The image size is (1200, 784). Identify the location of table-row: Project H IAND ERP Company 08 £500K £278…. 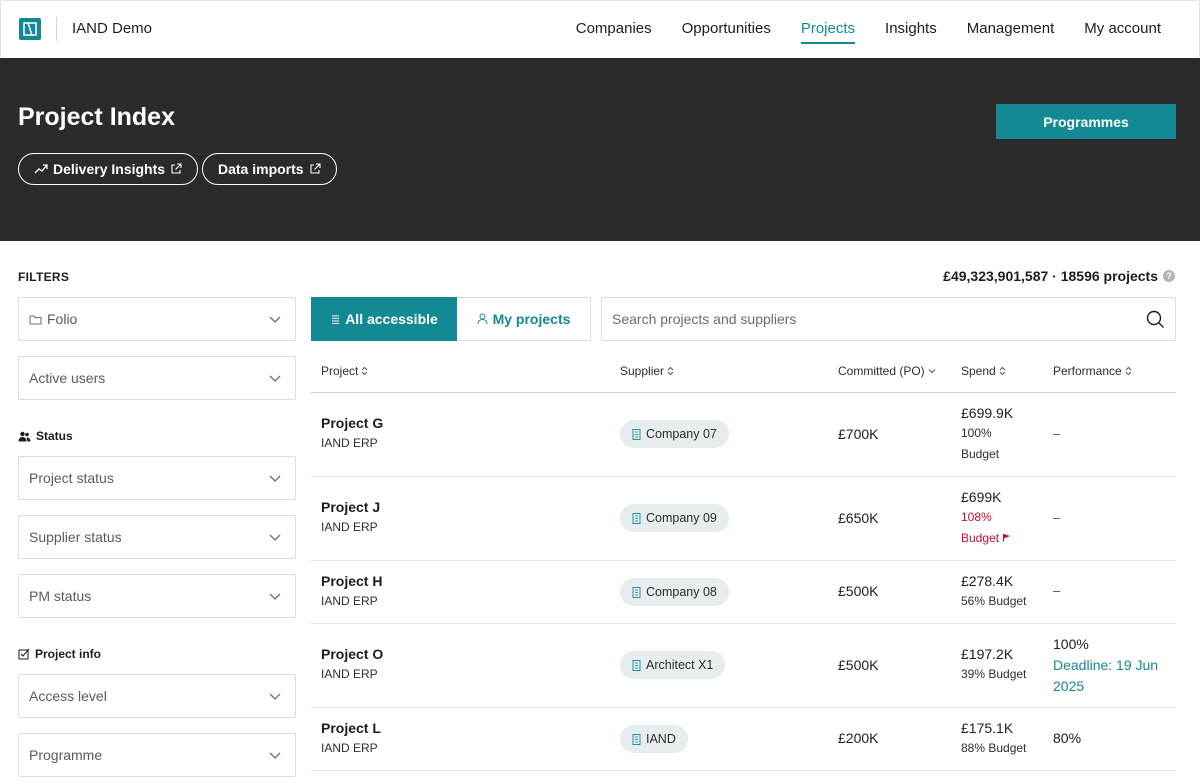
(743, 592).